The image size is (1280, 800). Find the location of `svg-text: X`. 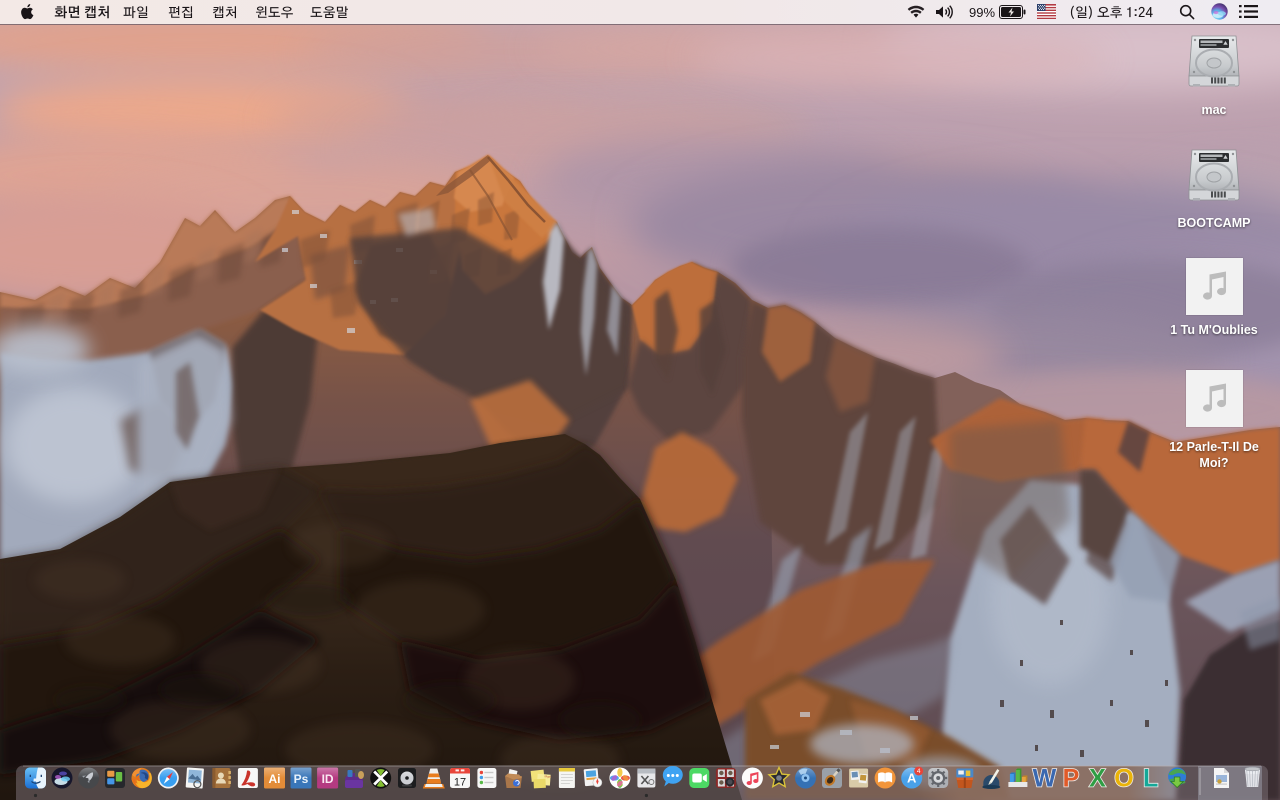

svg-text: X is located at coordinates (1097, 779).